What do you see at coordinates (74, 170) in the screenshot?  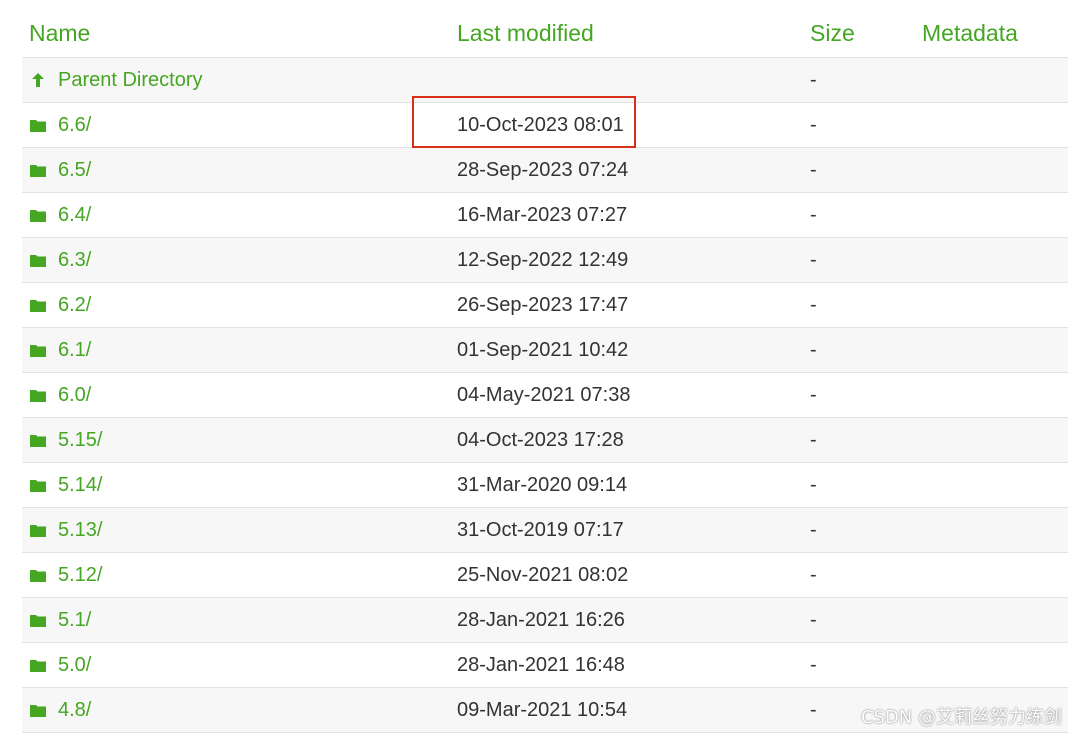 I see `folder-link: 6.5/` at bounding box center [74, 170].